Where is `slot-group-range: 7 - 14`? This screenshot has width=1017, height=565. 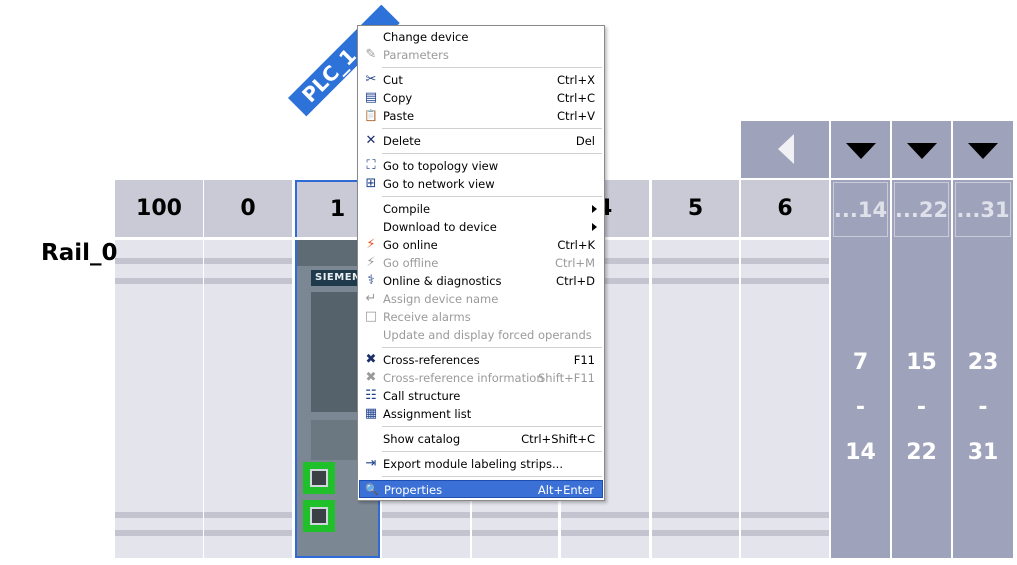 slot-group-range: 7 - 14 is located at coordinates (860, 407).